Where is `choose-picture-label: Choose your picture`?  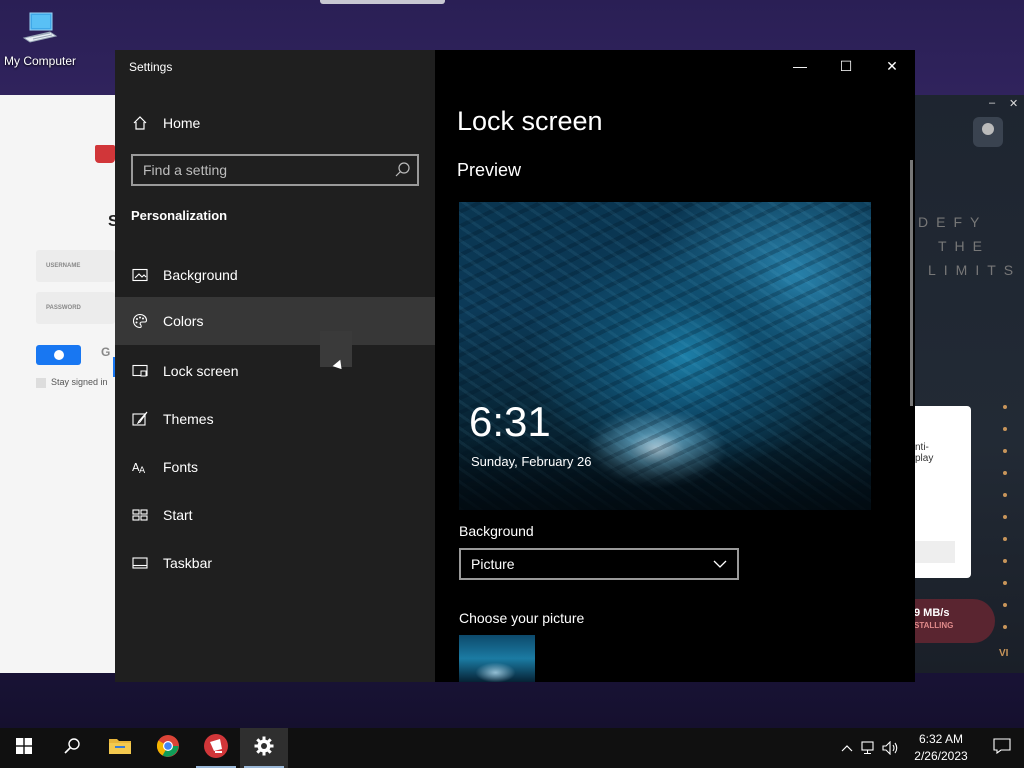 choose-picture-label: Choose your picture is located at coordinates (522, 618).